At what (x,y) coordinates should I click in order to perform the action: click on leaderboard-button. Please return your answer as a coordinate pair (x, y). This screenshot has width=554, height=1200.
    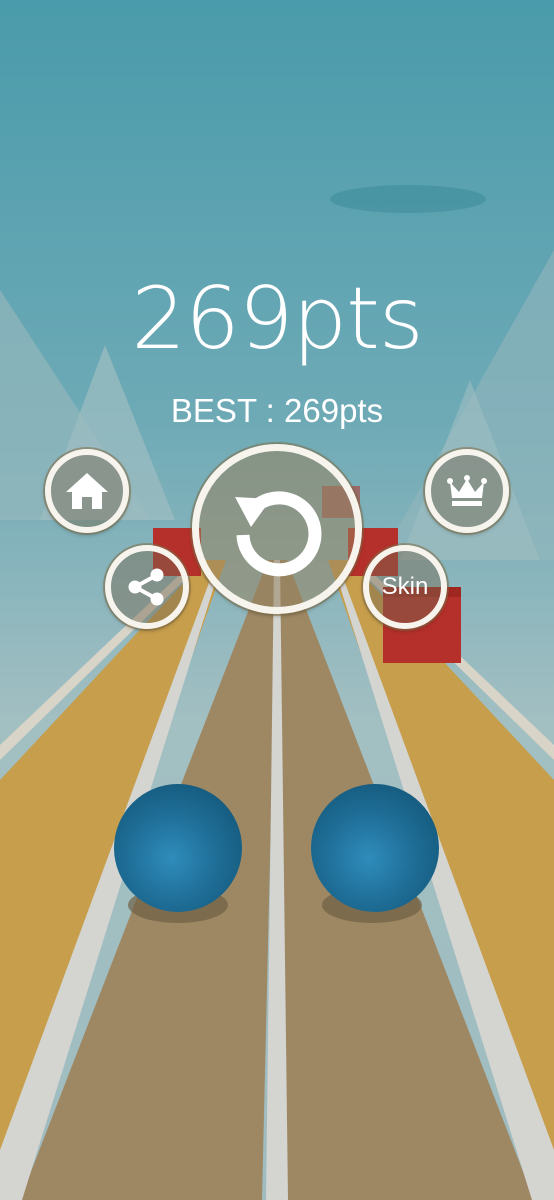
    Looking at the image, I should click on (467, 491).